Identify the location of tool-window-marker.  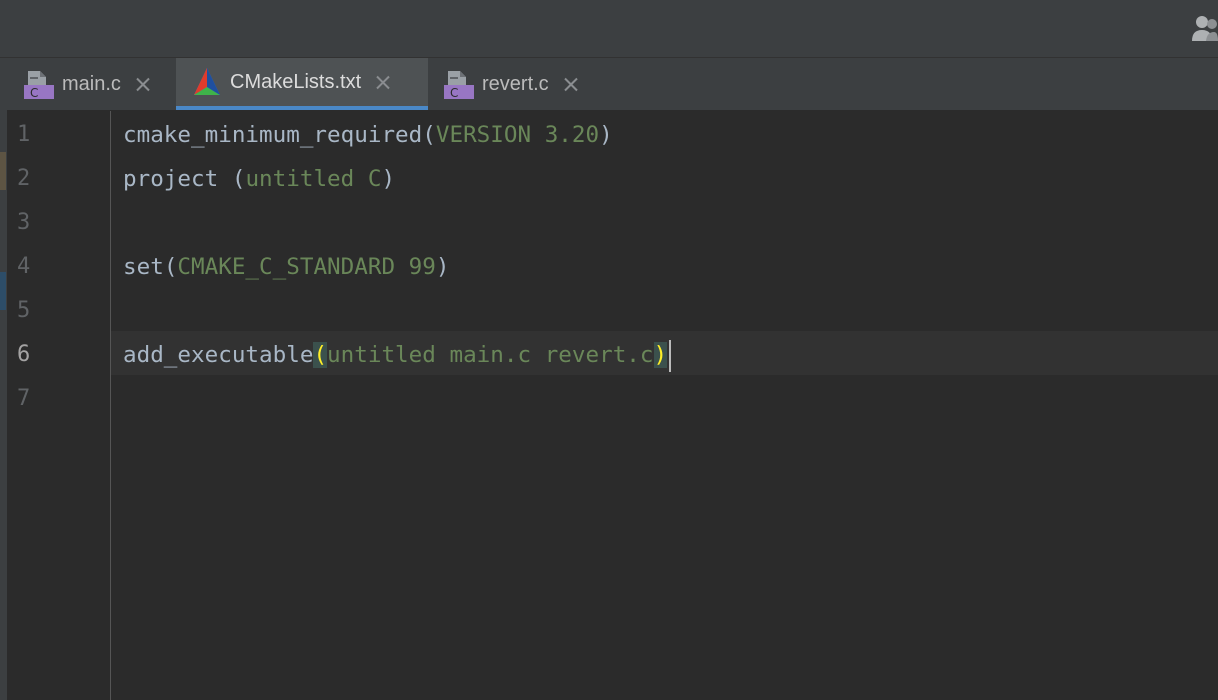
(3, 291).